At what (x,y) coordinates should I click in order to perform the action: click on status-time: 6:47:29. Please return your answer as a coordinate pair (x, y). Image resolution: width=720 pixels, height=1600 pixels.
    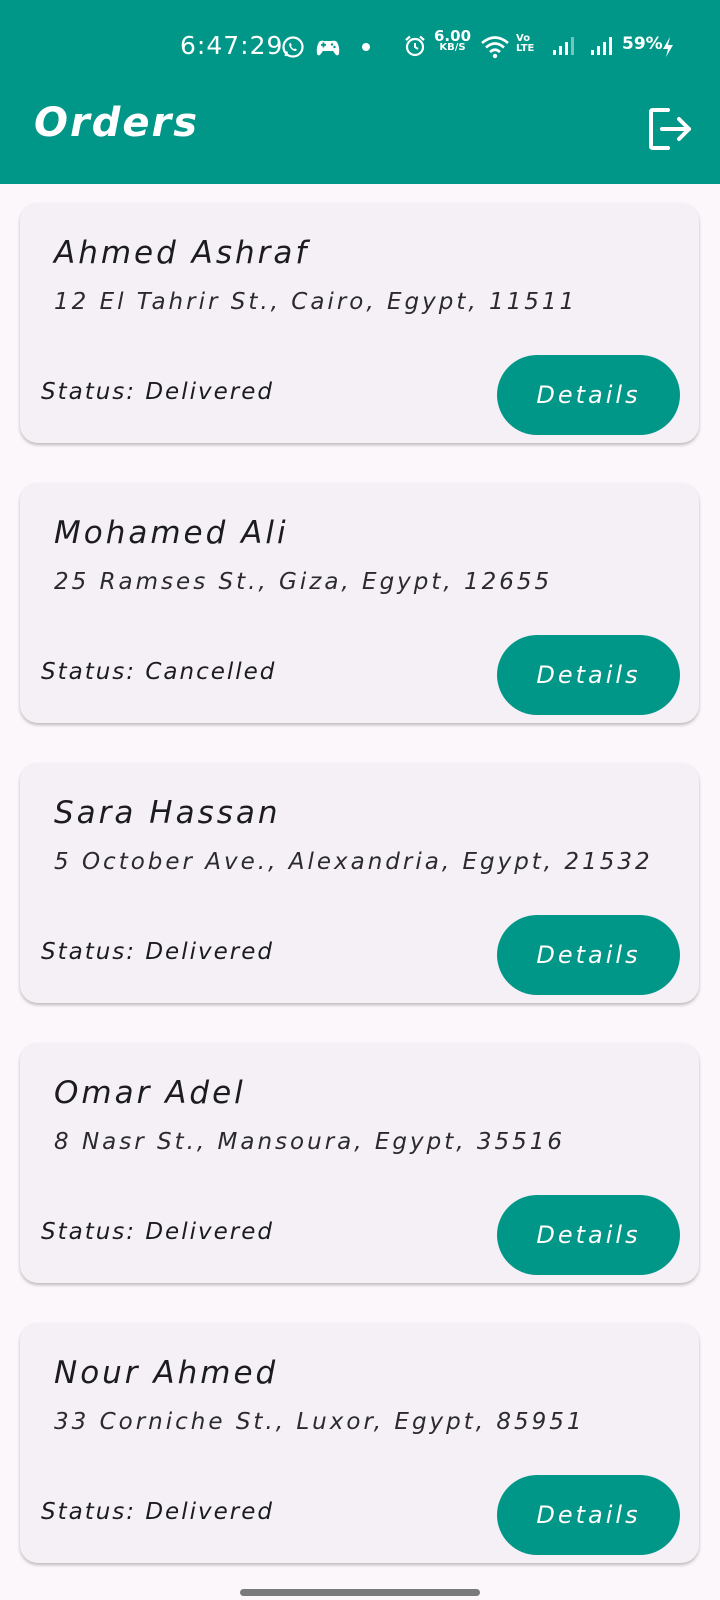
    Looking at the image, I should click on (232, 45).